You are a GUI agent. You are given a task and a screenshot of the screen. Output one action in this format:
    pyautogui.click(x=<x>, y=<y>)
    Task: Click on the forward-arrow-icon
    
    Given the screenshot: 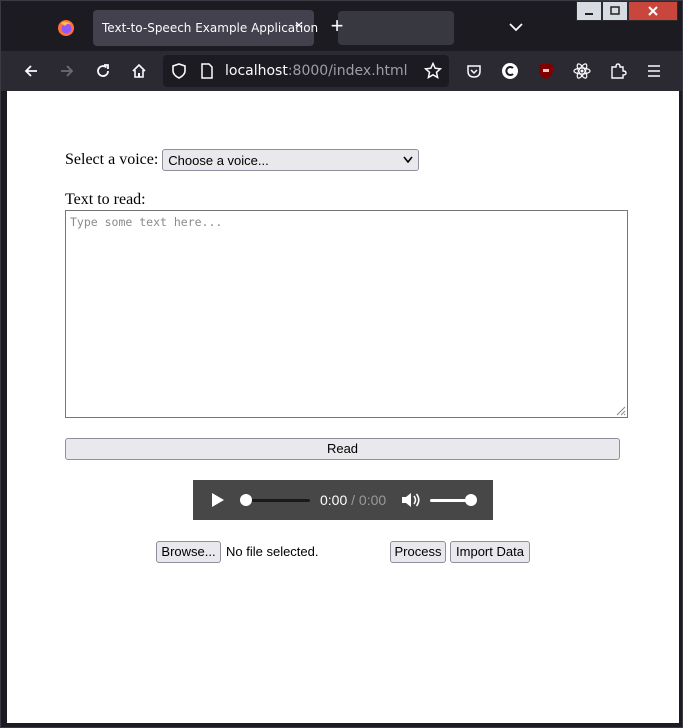 What is the action you would take?
    pyautogui.click(x=67, y=71)
    